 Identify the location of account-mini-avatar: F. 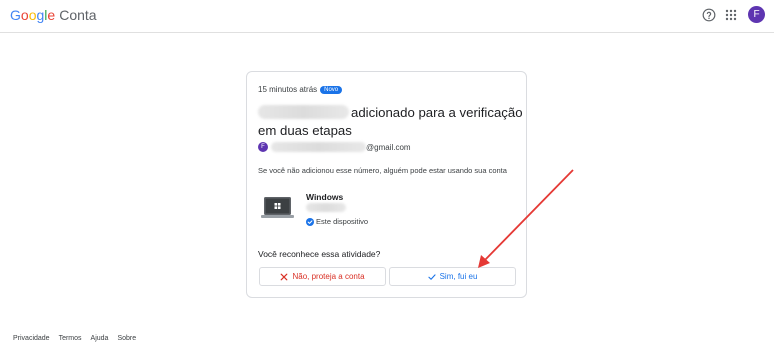
(263, 147).